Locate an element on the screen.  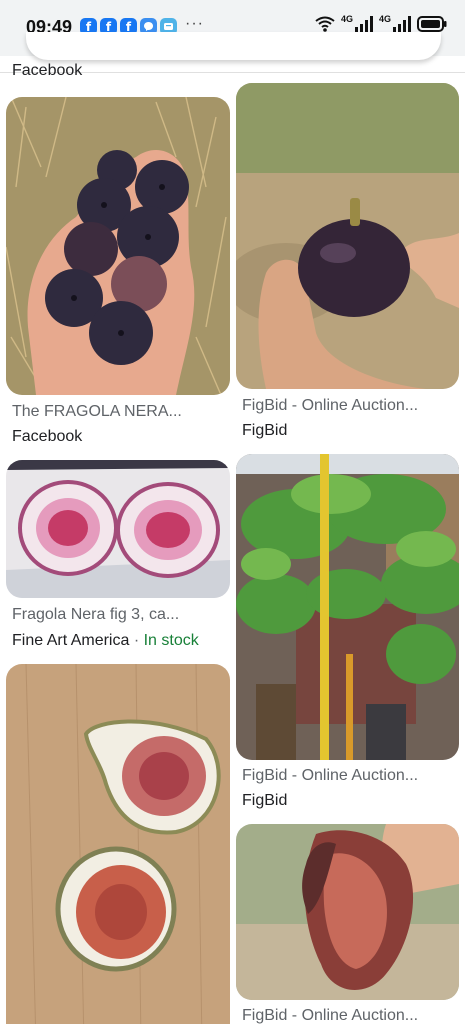
result-image-figs-in-hand is located at coordinates (118, 246).